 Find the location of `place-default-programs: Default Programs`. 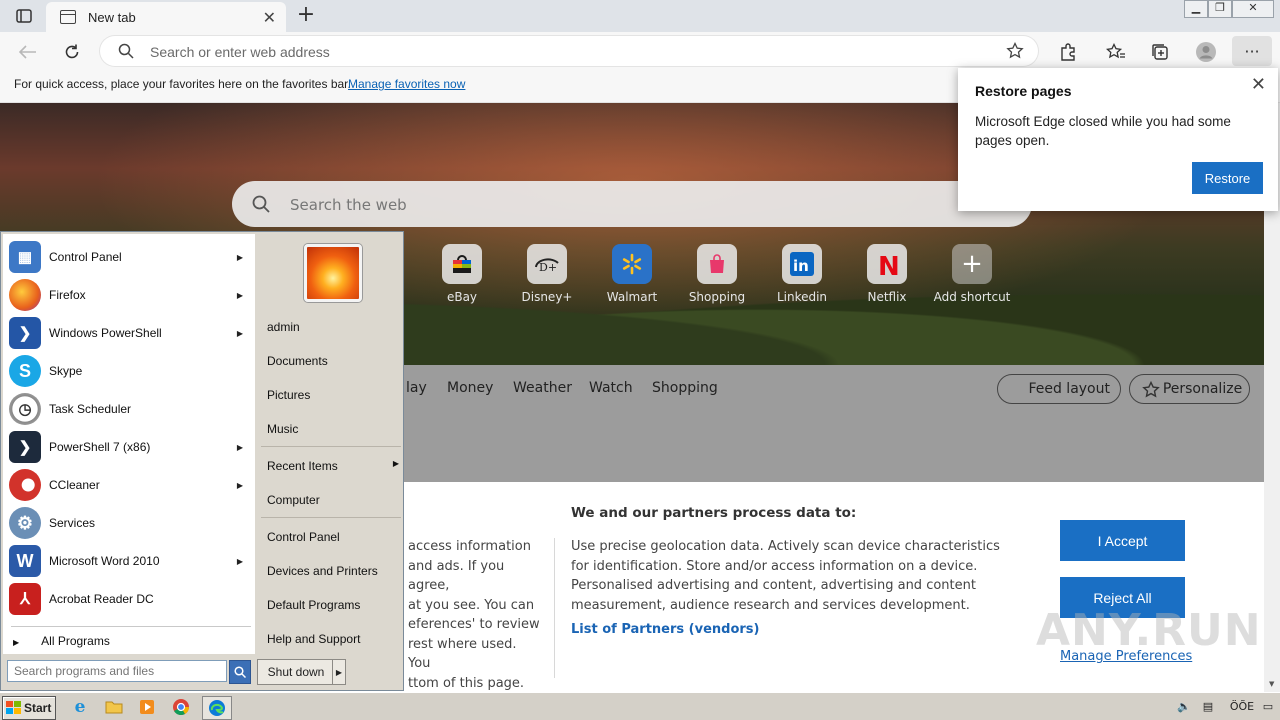

place-default-programs: Default Programs is located at coordinates (313, 605).